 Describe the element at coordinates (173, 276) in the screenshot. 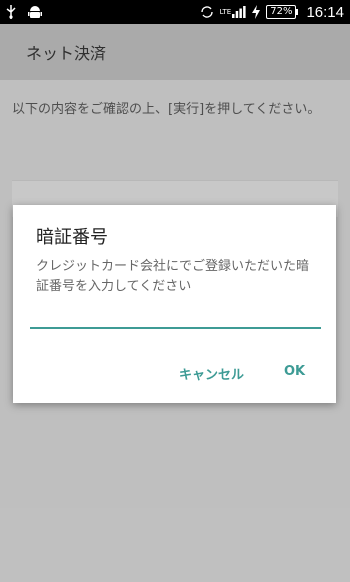

I see `dialog-message: クレジットカード会社にでご登録いただいた暗証番号を入力してください` at that location.